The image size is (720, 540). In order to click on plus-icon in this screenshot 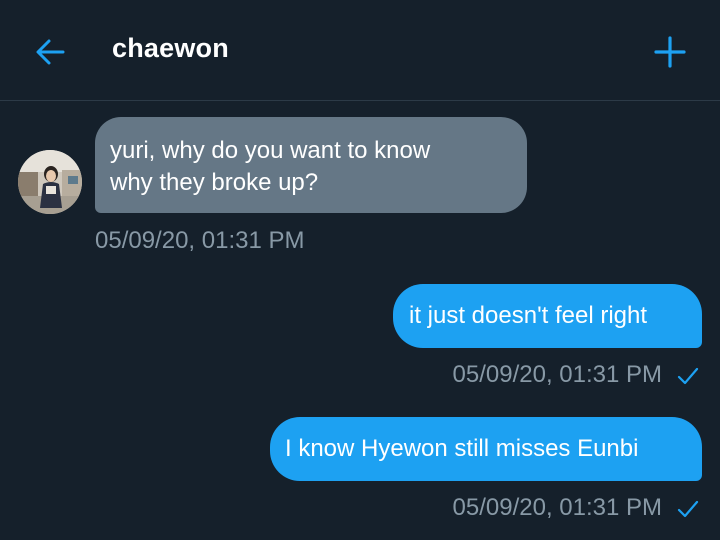, I will do `click(670, 52)`.